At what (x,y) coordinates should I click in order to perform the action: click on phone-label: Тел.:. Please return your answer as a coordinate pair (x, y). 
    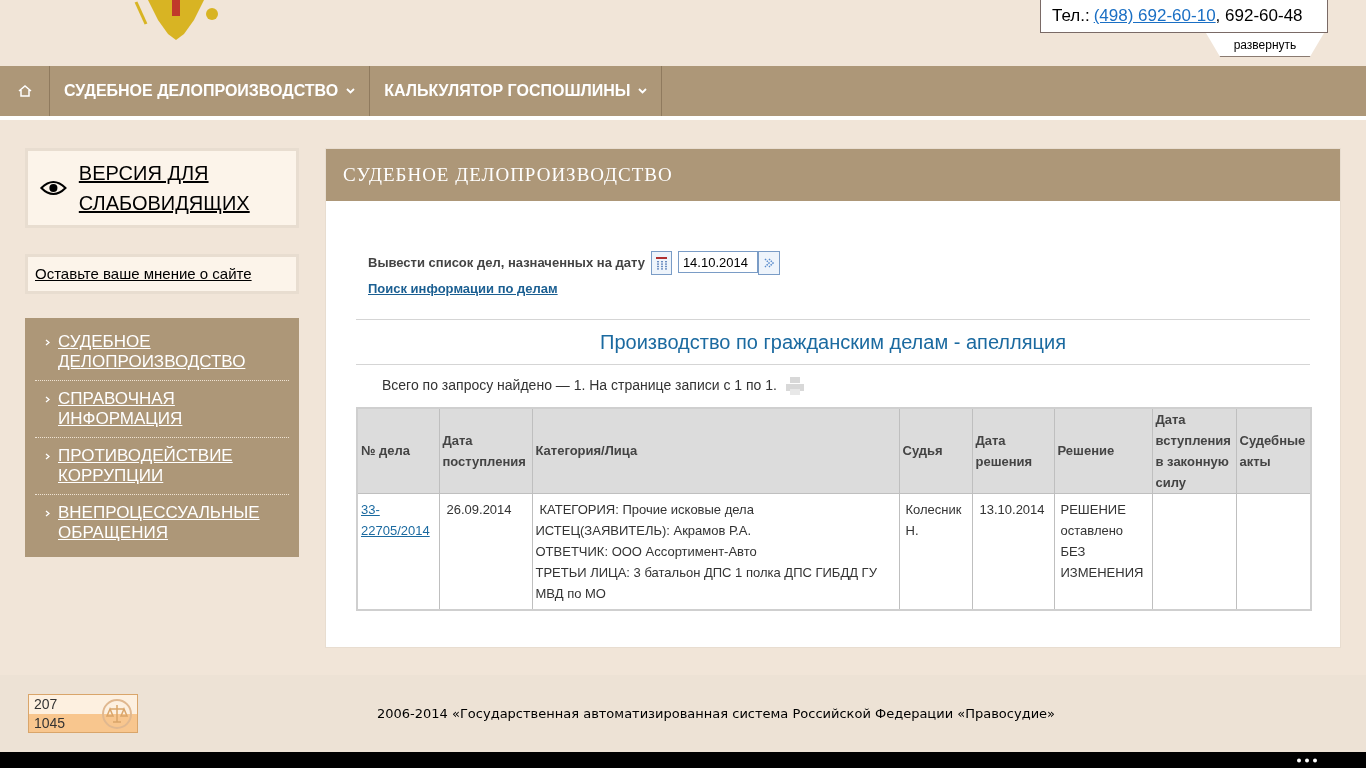
    Looking at the image, I should click on (1071, 16).